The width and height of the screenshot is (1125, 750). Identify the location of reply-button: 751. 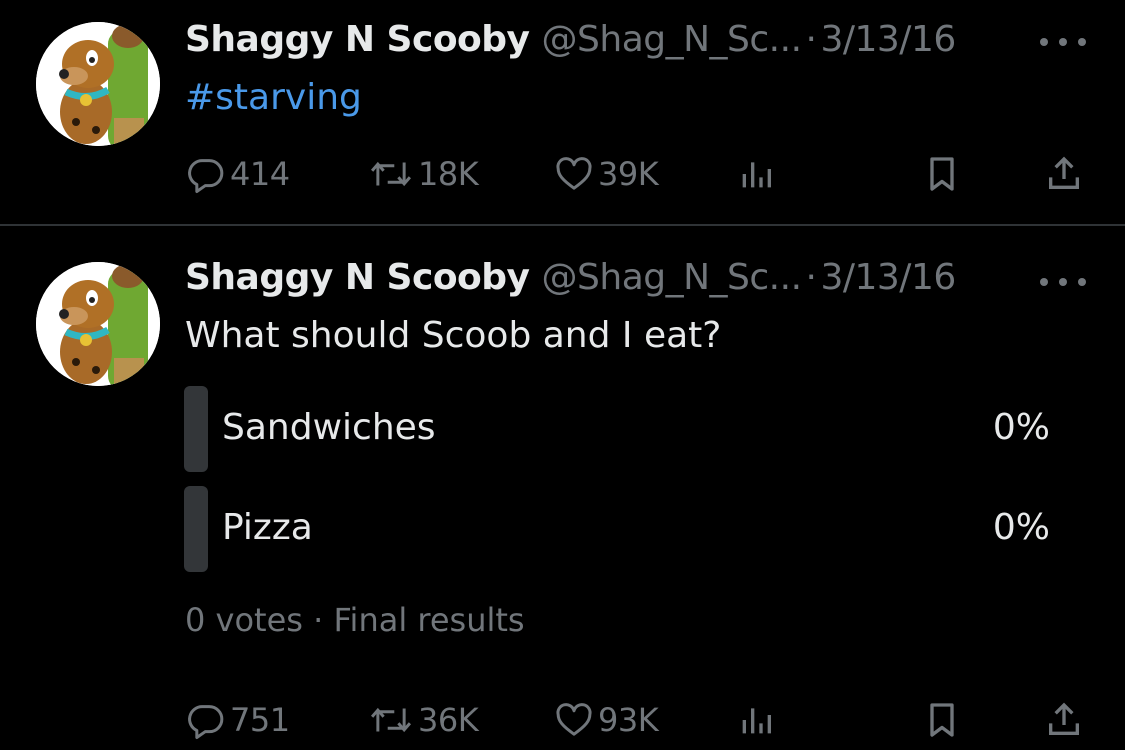
(238, 720).